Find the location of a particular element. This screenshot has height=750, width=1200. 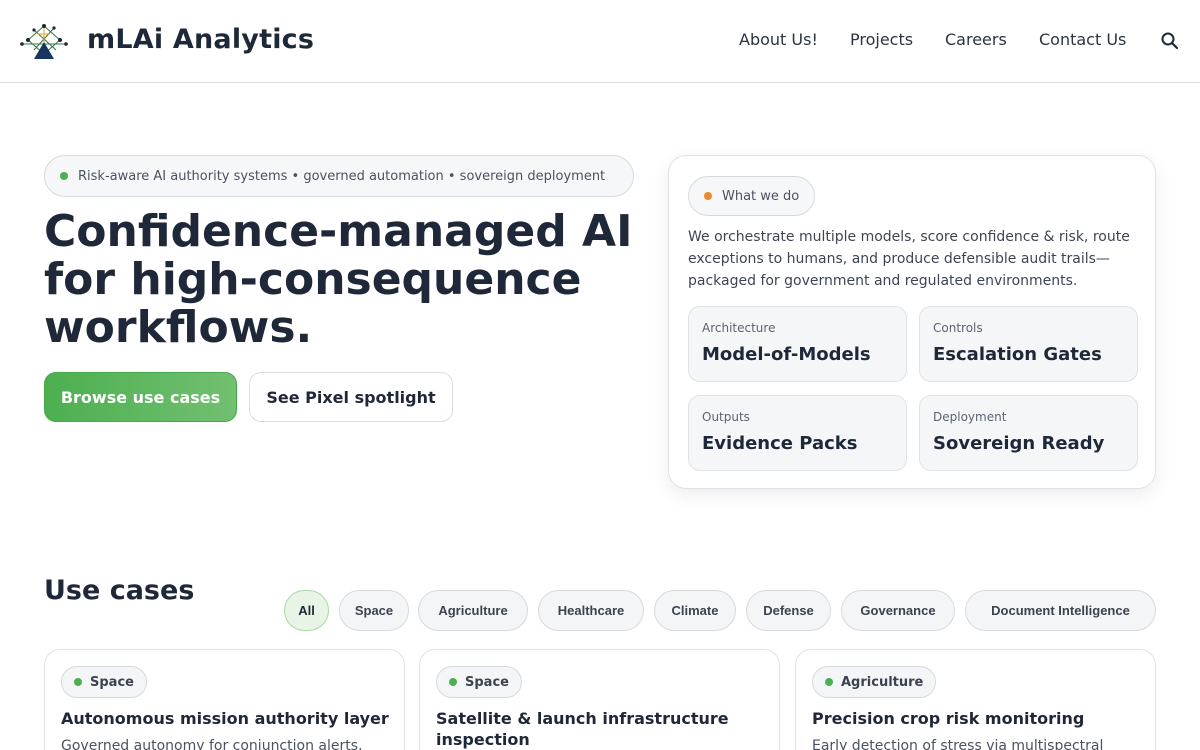

feature-tile-architecture: Architecture Model-of-Models is located at coordinates (797, 344).